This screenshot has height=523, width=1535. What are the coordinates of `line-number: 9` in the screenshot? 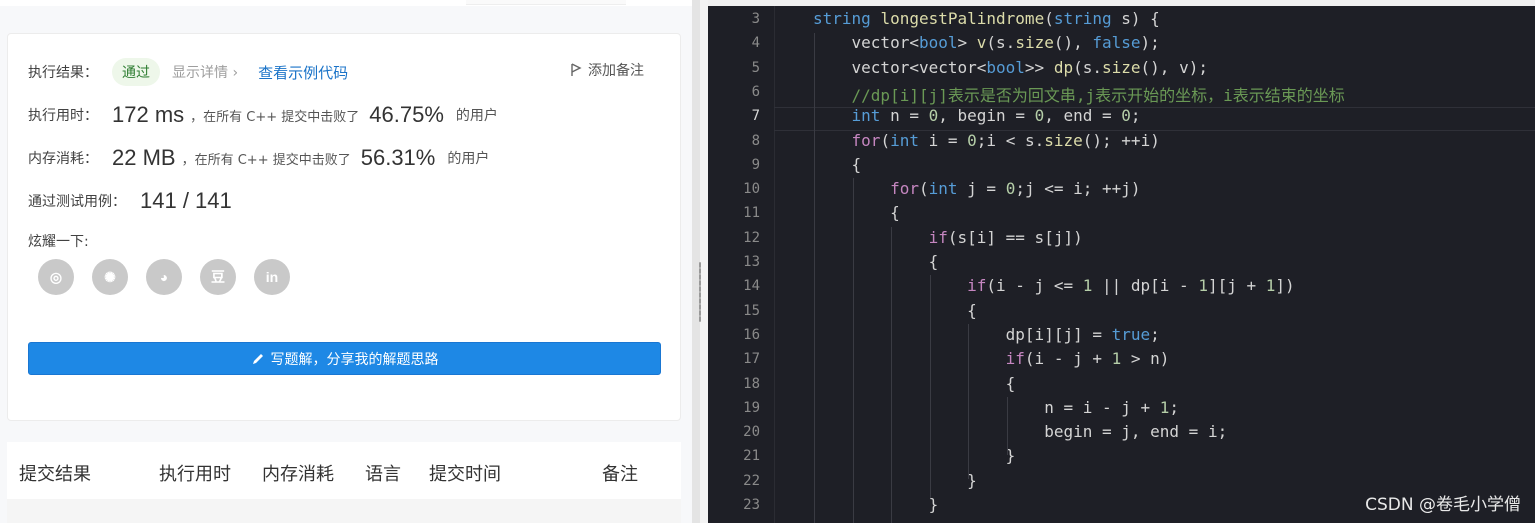 It's located at (755, 164).